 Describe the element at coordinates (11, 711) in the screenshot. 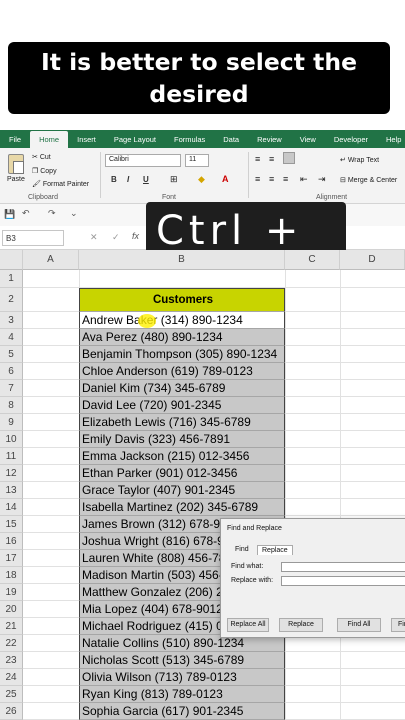

I see `row-header: 26` at that location.